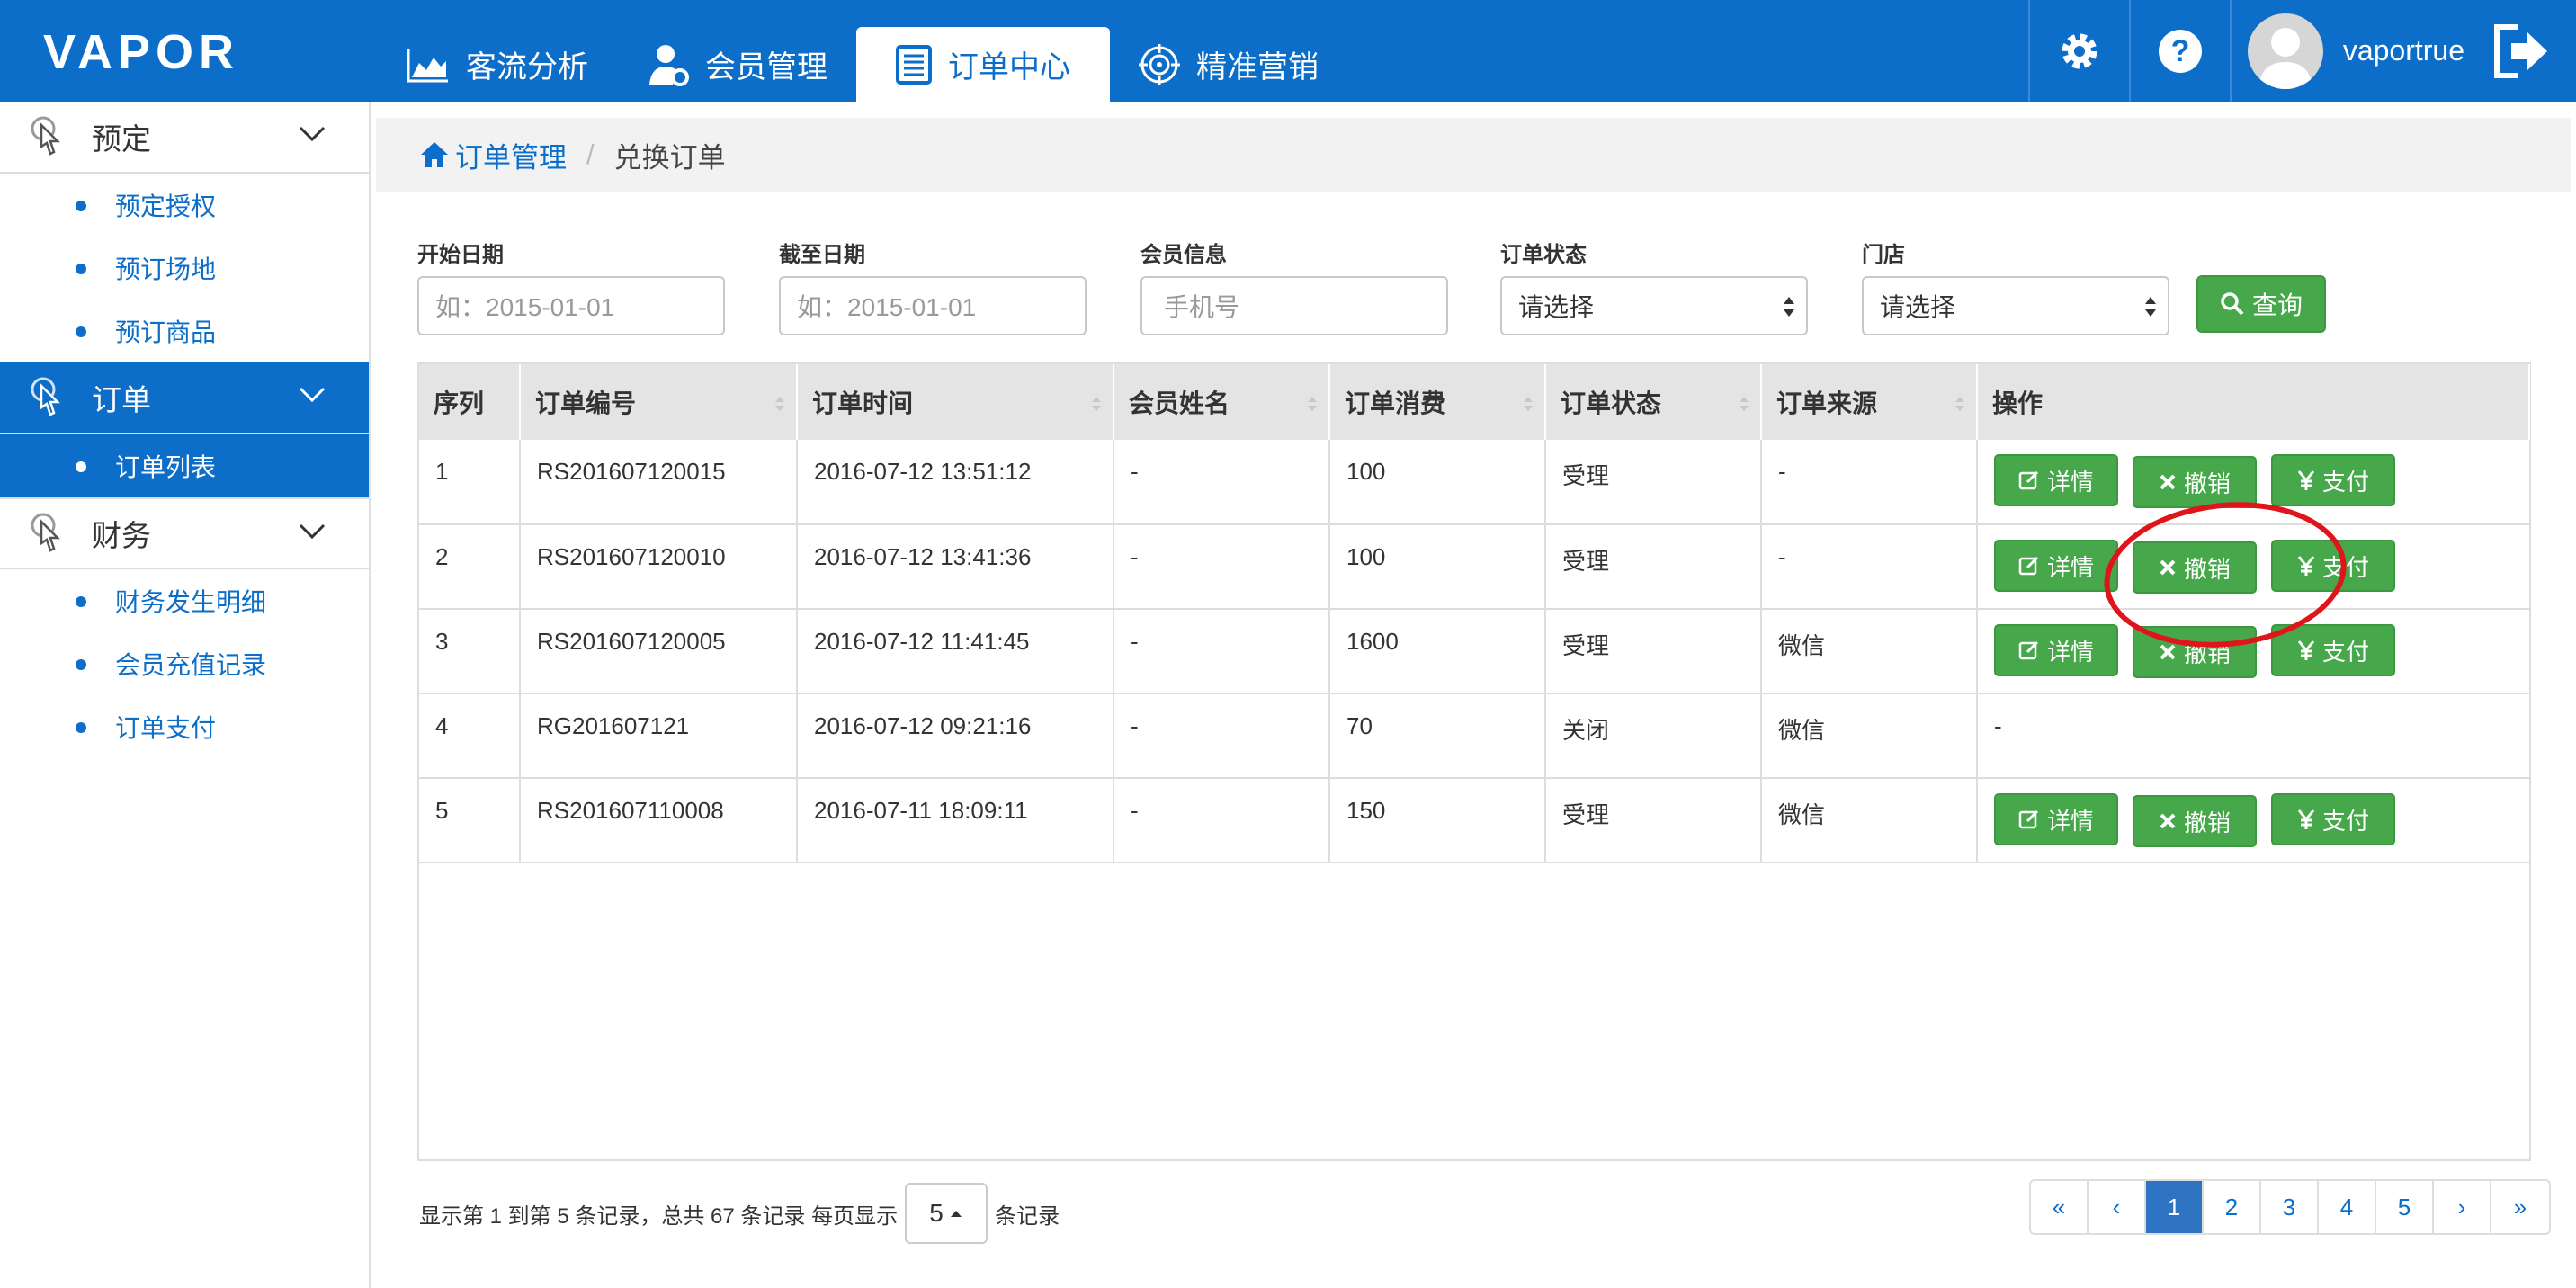 This screenshot has height=1288, width=2576. I want to click on page-button: 4, so click(2347, 1207).